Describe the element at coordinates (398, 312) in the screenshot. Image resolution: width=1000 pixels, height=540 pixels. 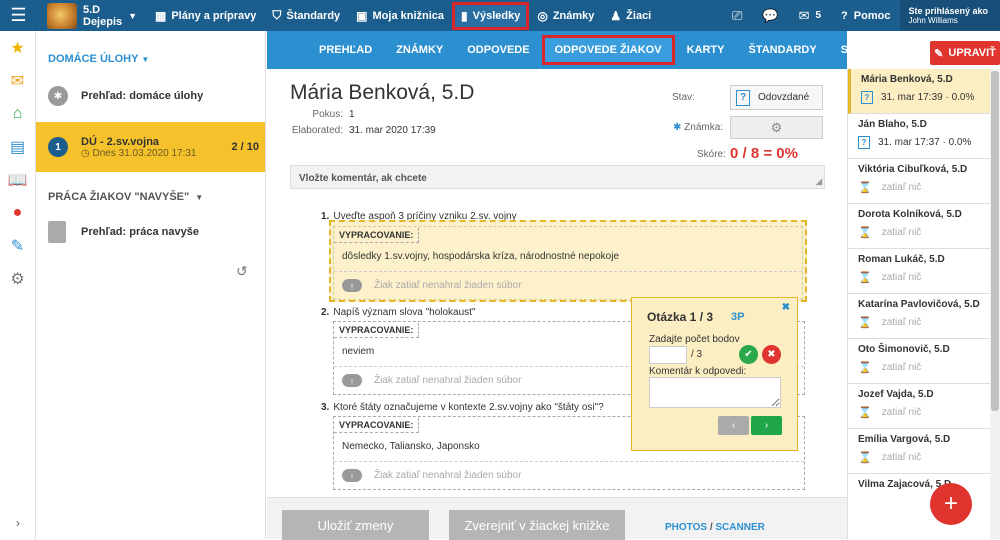
I see `question-2: 2. Napíš význam slova "holokaust"` at that location.